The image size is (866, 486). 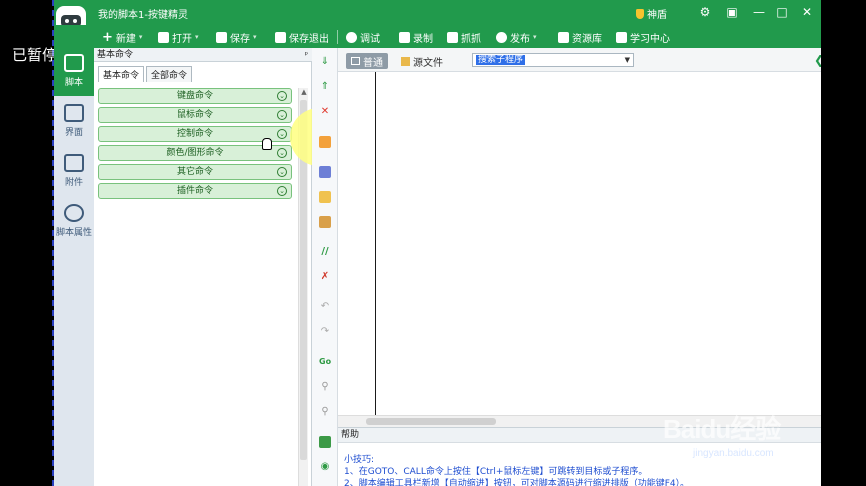 I want to click on title-bar: 我的脚本1-按键精灵 神盾 ⚙ ▣ — □ ✕, so click(x=437, y=19).